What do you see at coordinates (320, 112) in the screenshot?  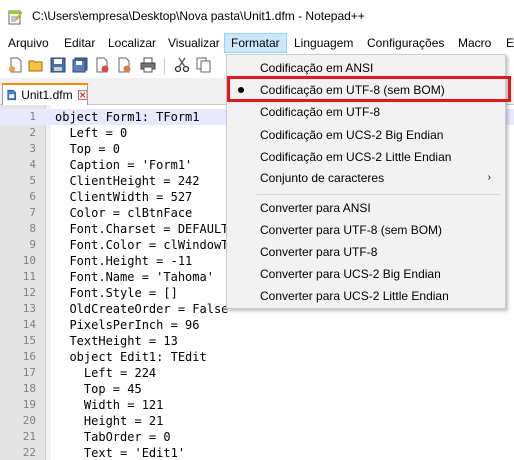 I see `menu-item-label: Codificação em UTF-8` at bounding box center [320, 112].